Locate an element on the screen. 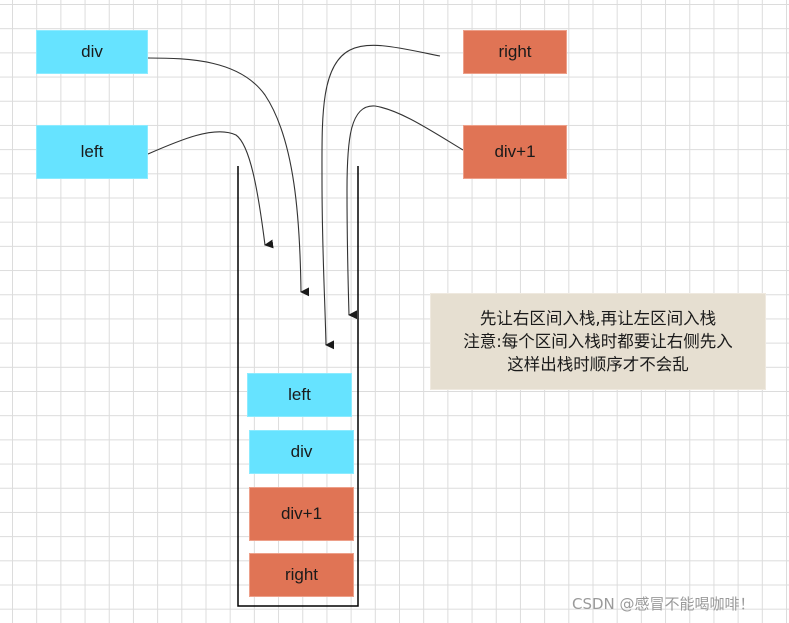 This screenshot has height=623, width=789. stack-item-label: left is located at coordinates (299, 394).